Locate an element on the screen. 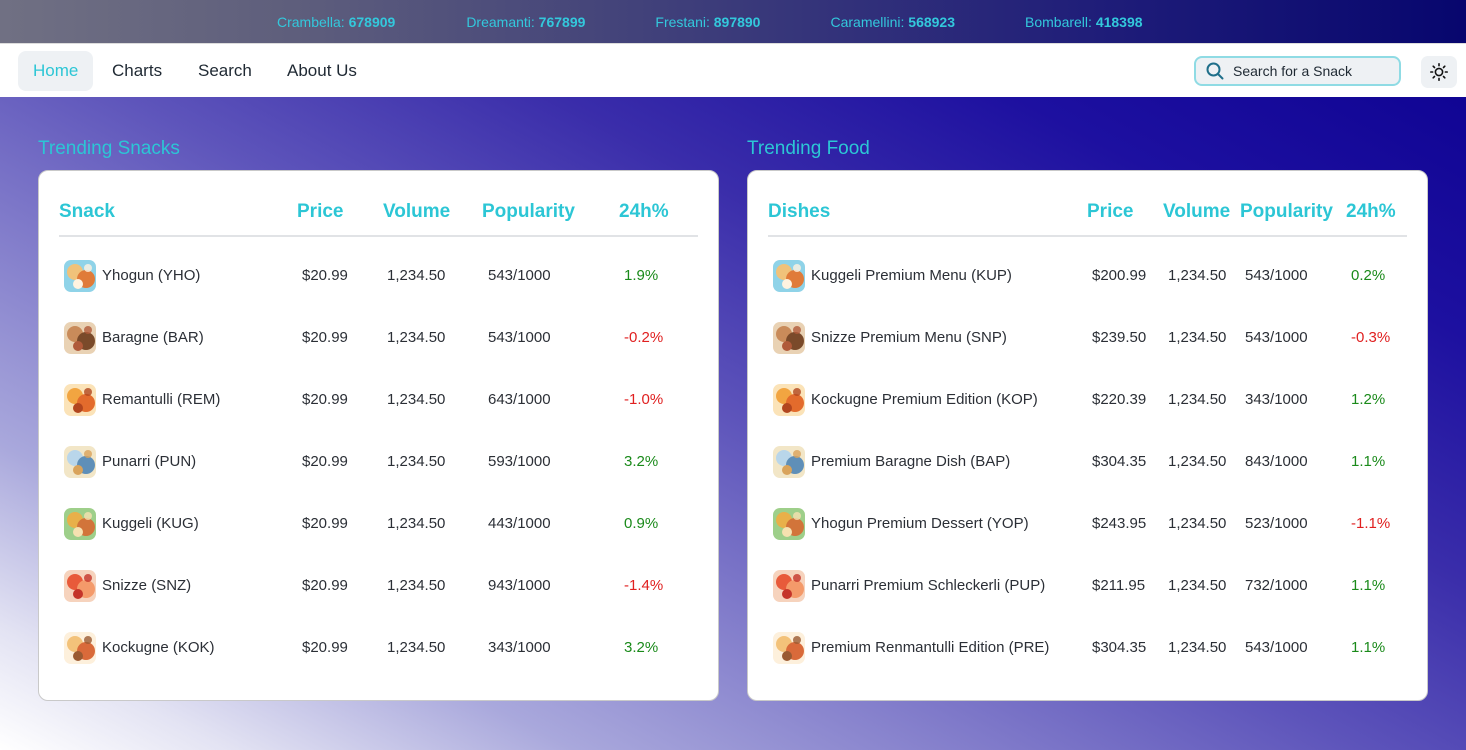 The width and height of the screenshot is (1466, 750). item-name-cell: Yhogun Premium Dessert (YOP) is located at coordinates (901, 524).